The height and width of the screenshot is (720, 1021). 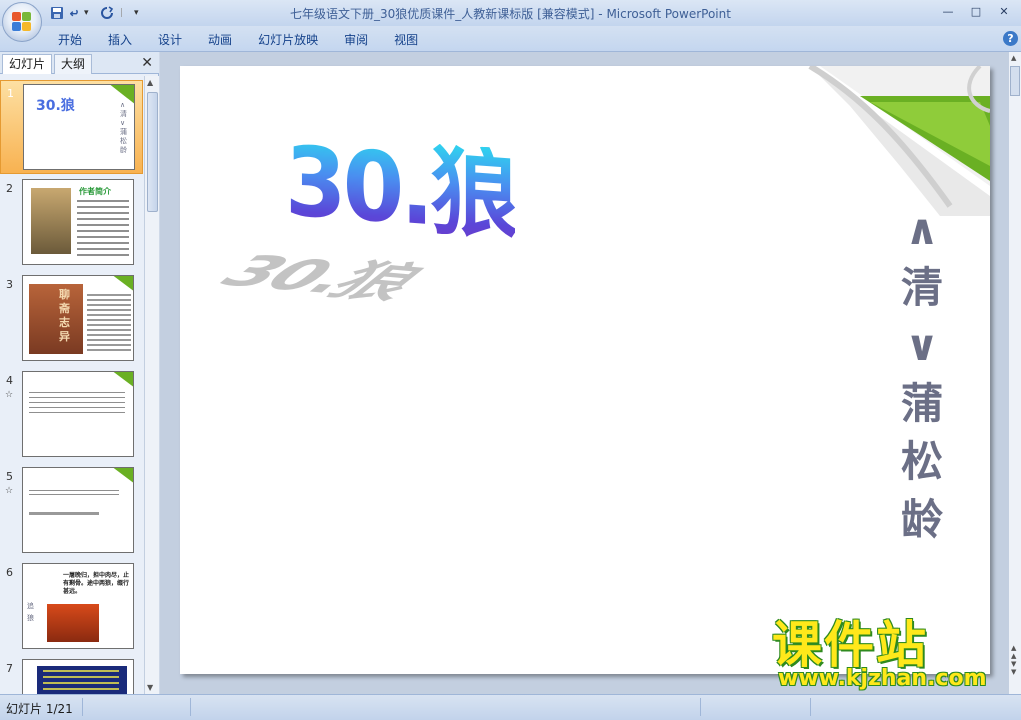 What do you see at coordinates (9, 380) in the screenshot?
I see `slide-number: 4` at bounding box center [9, 380].